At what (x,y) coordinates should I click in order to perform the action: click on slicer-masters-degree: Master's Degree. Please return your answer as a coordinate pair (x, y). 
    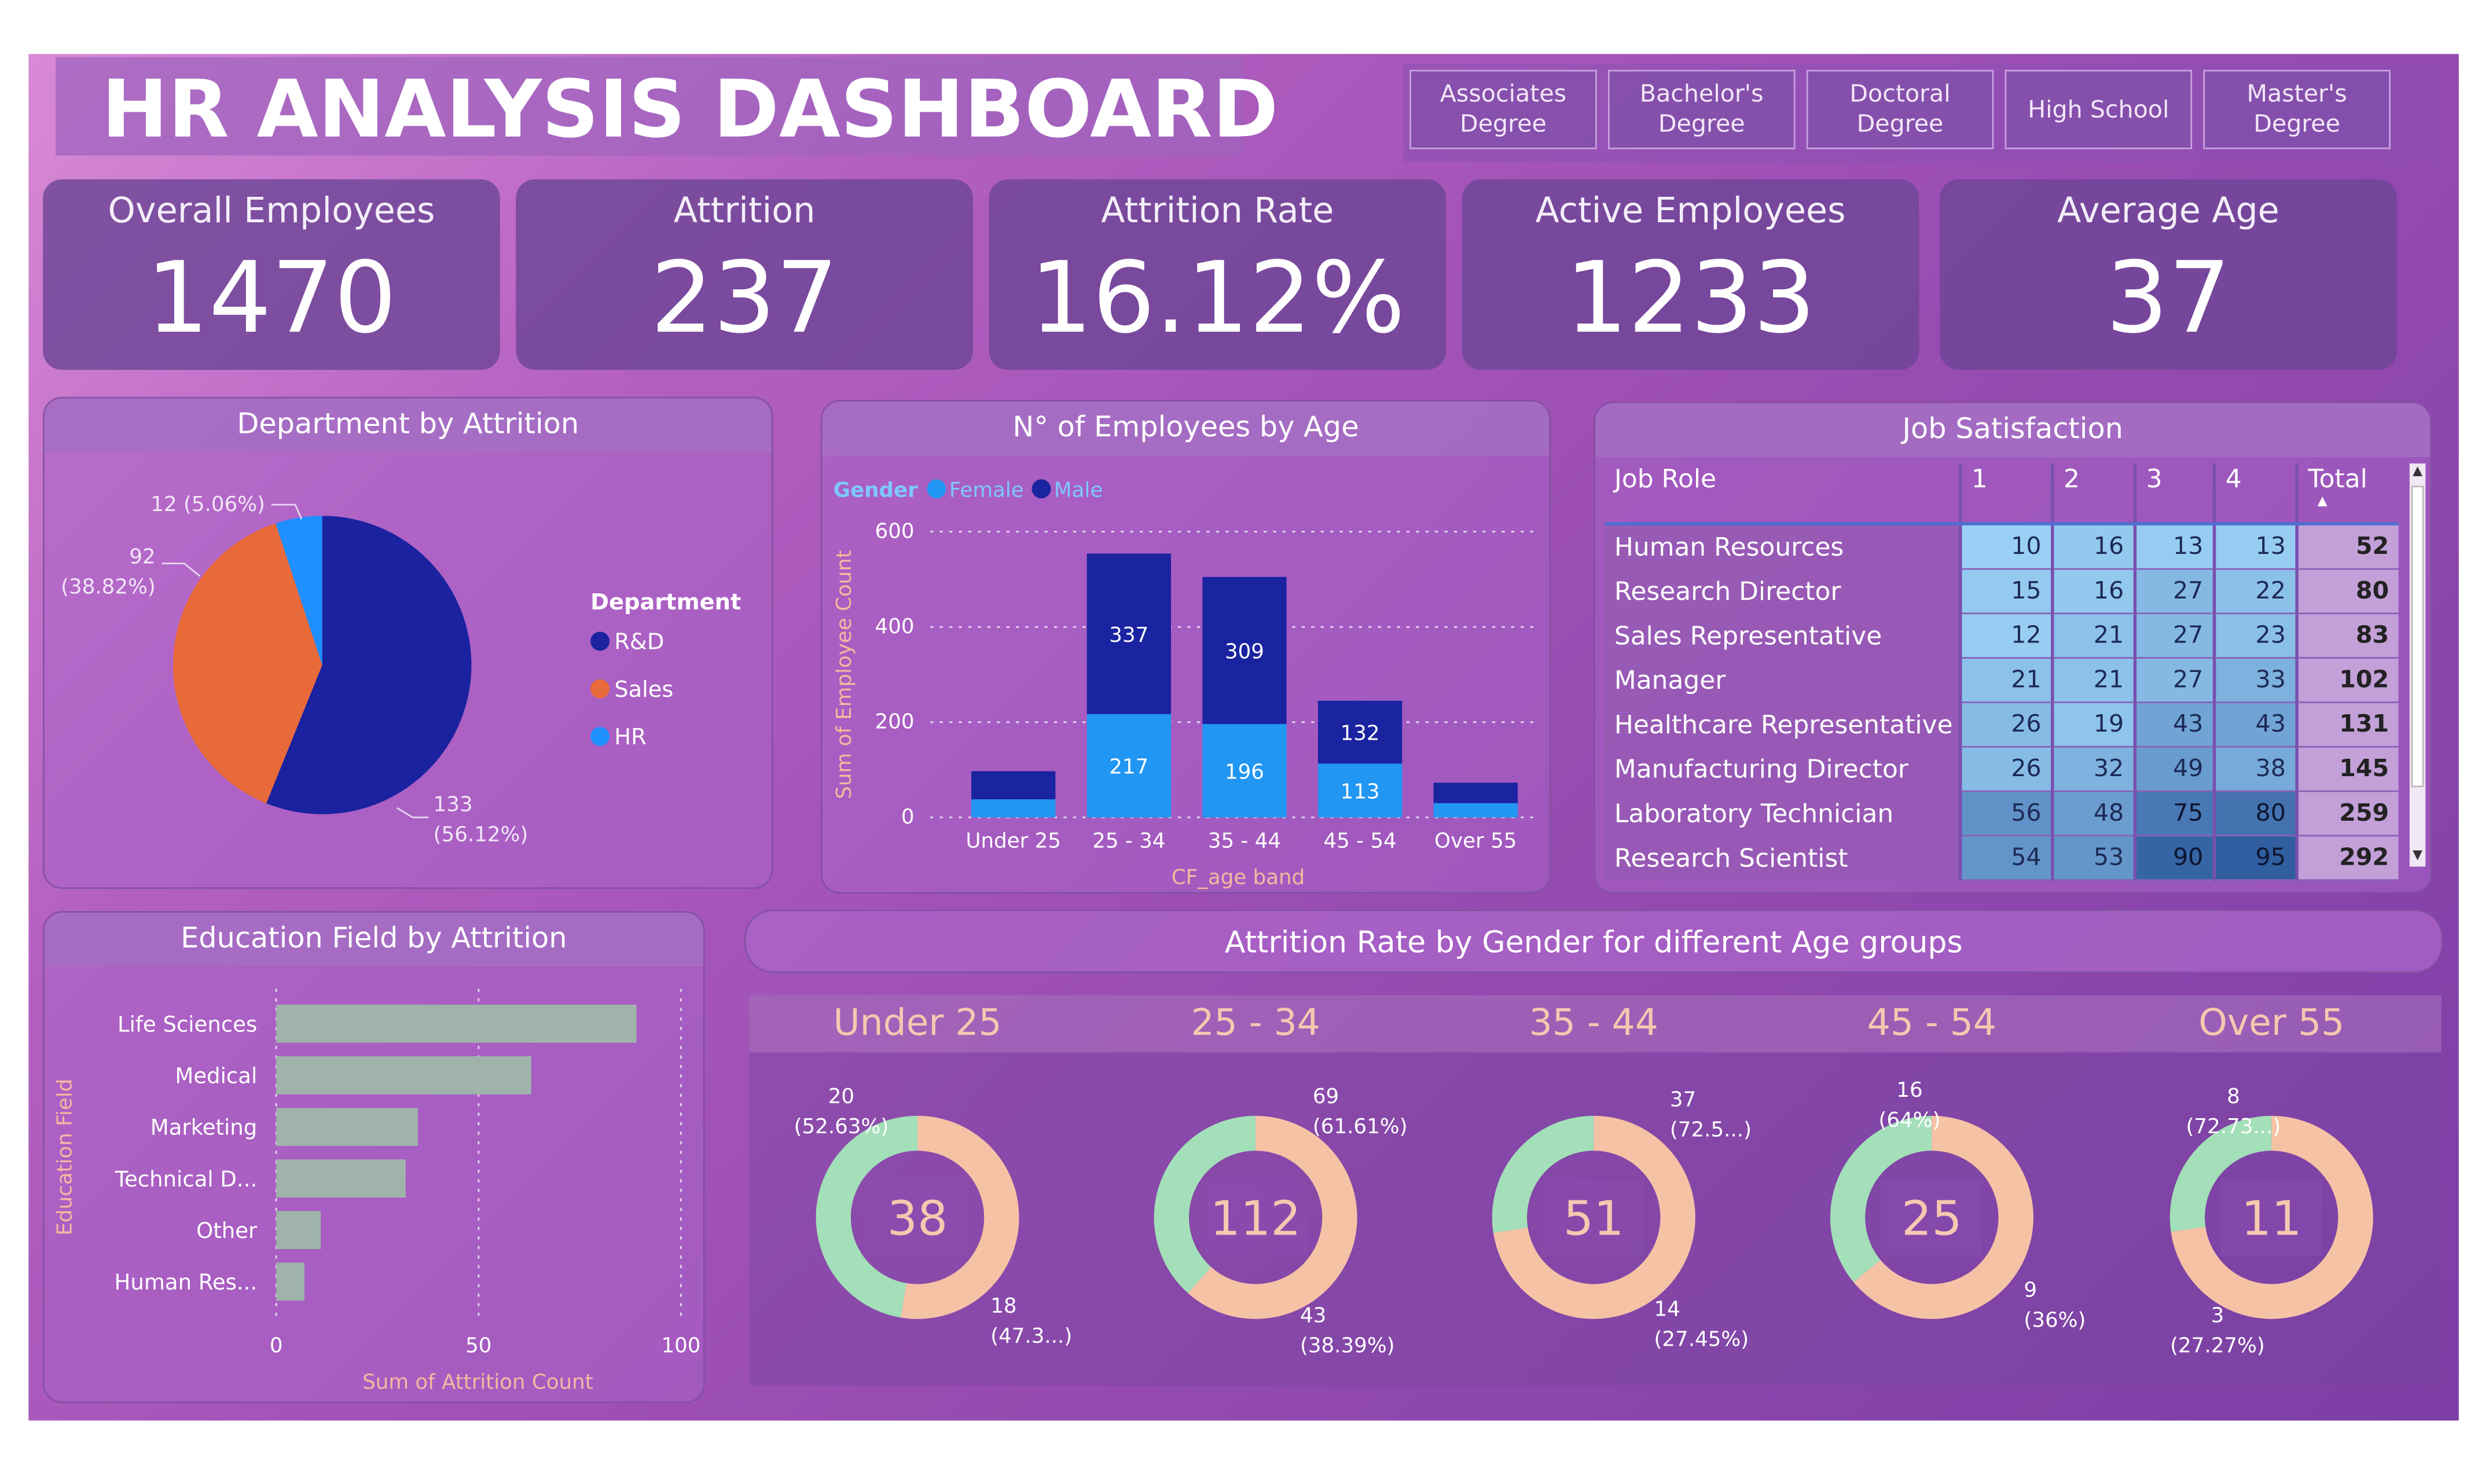
    Looking at the image, I should click on (2297, 109).